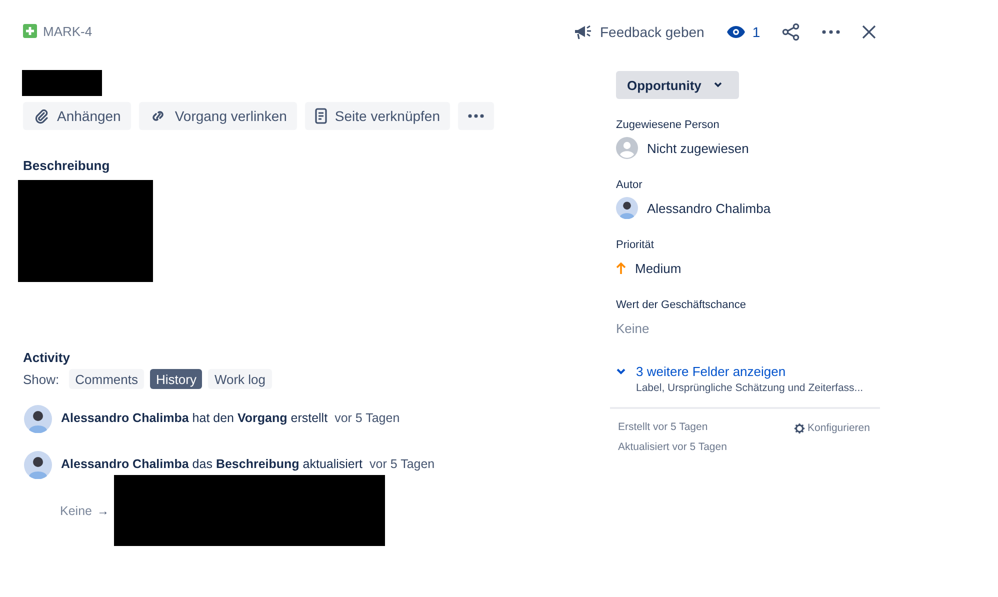 Image resolution: width=998 pixels, height=597 pixels. Describe the element at coordinates (627, 148) in the screenshot. I see `empty-avatar-icon` at that location.